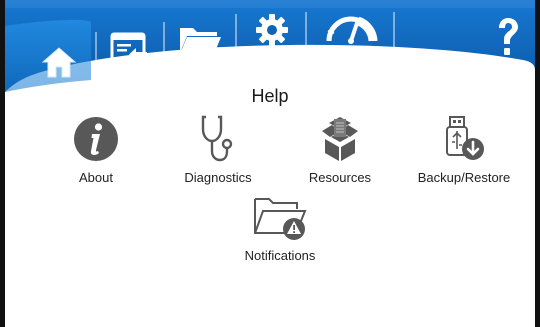  What do you see at coordinates (218, 177) in the screenshot?
I see `diagnostics-label: Diagnostics` at bounding box center [218, 177].